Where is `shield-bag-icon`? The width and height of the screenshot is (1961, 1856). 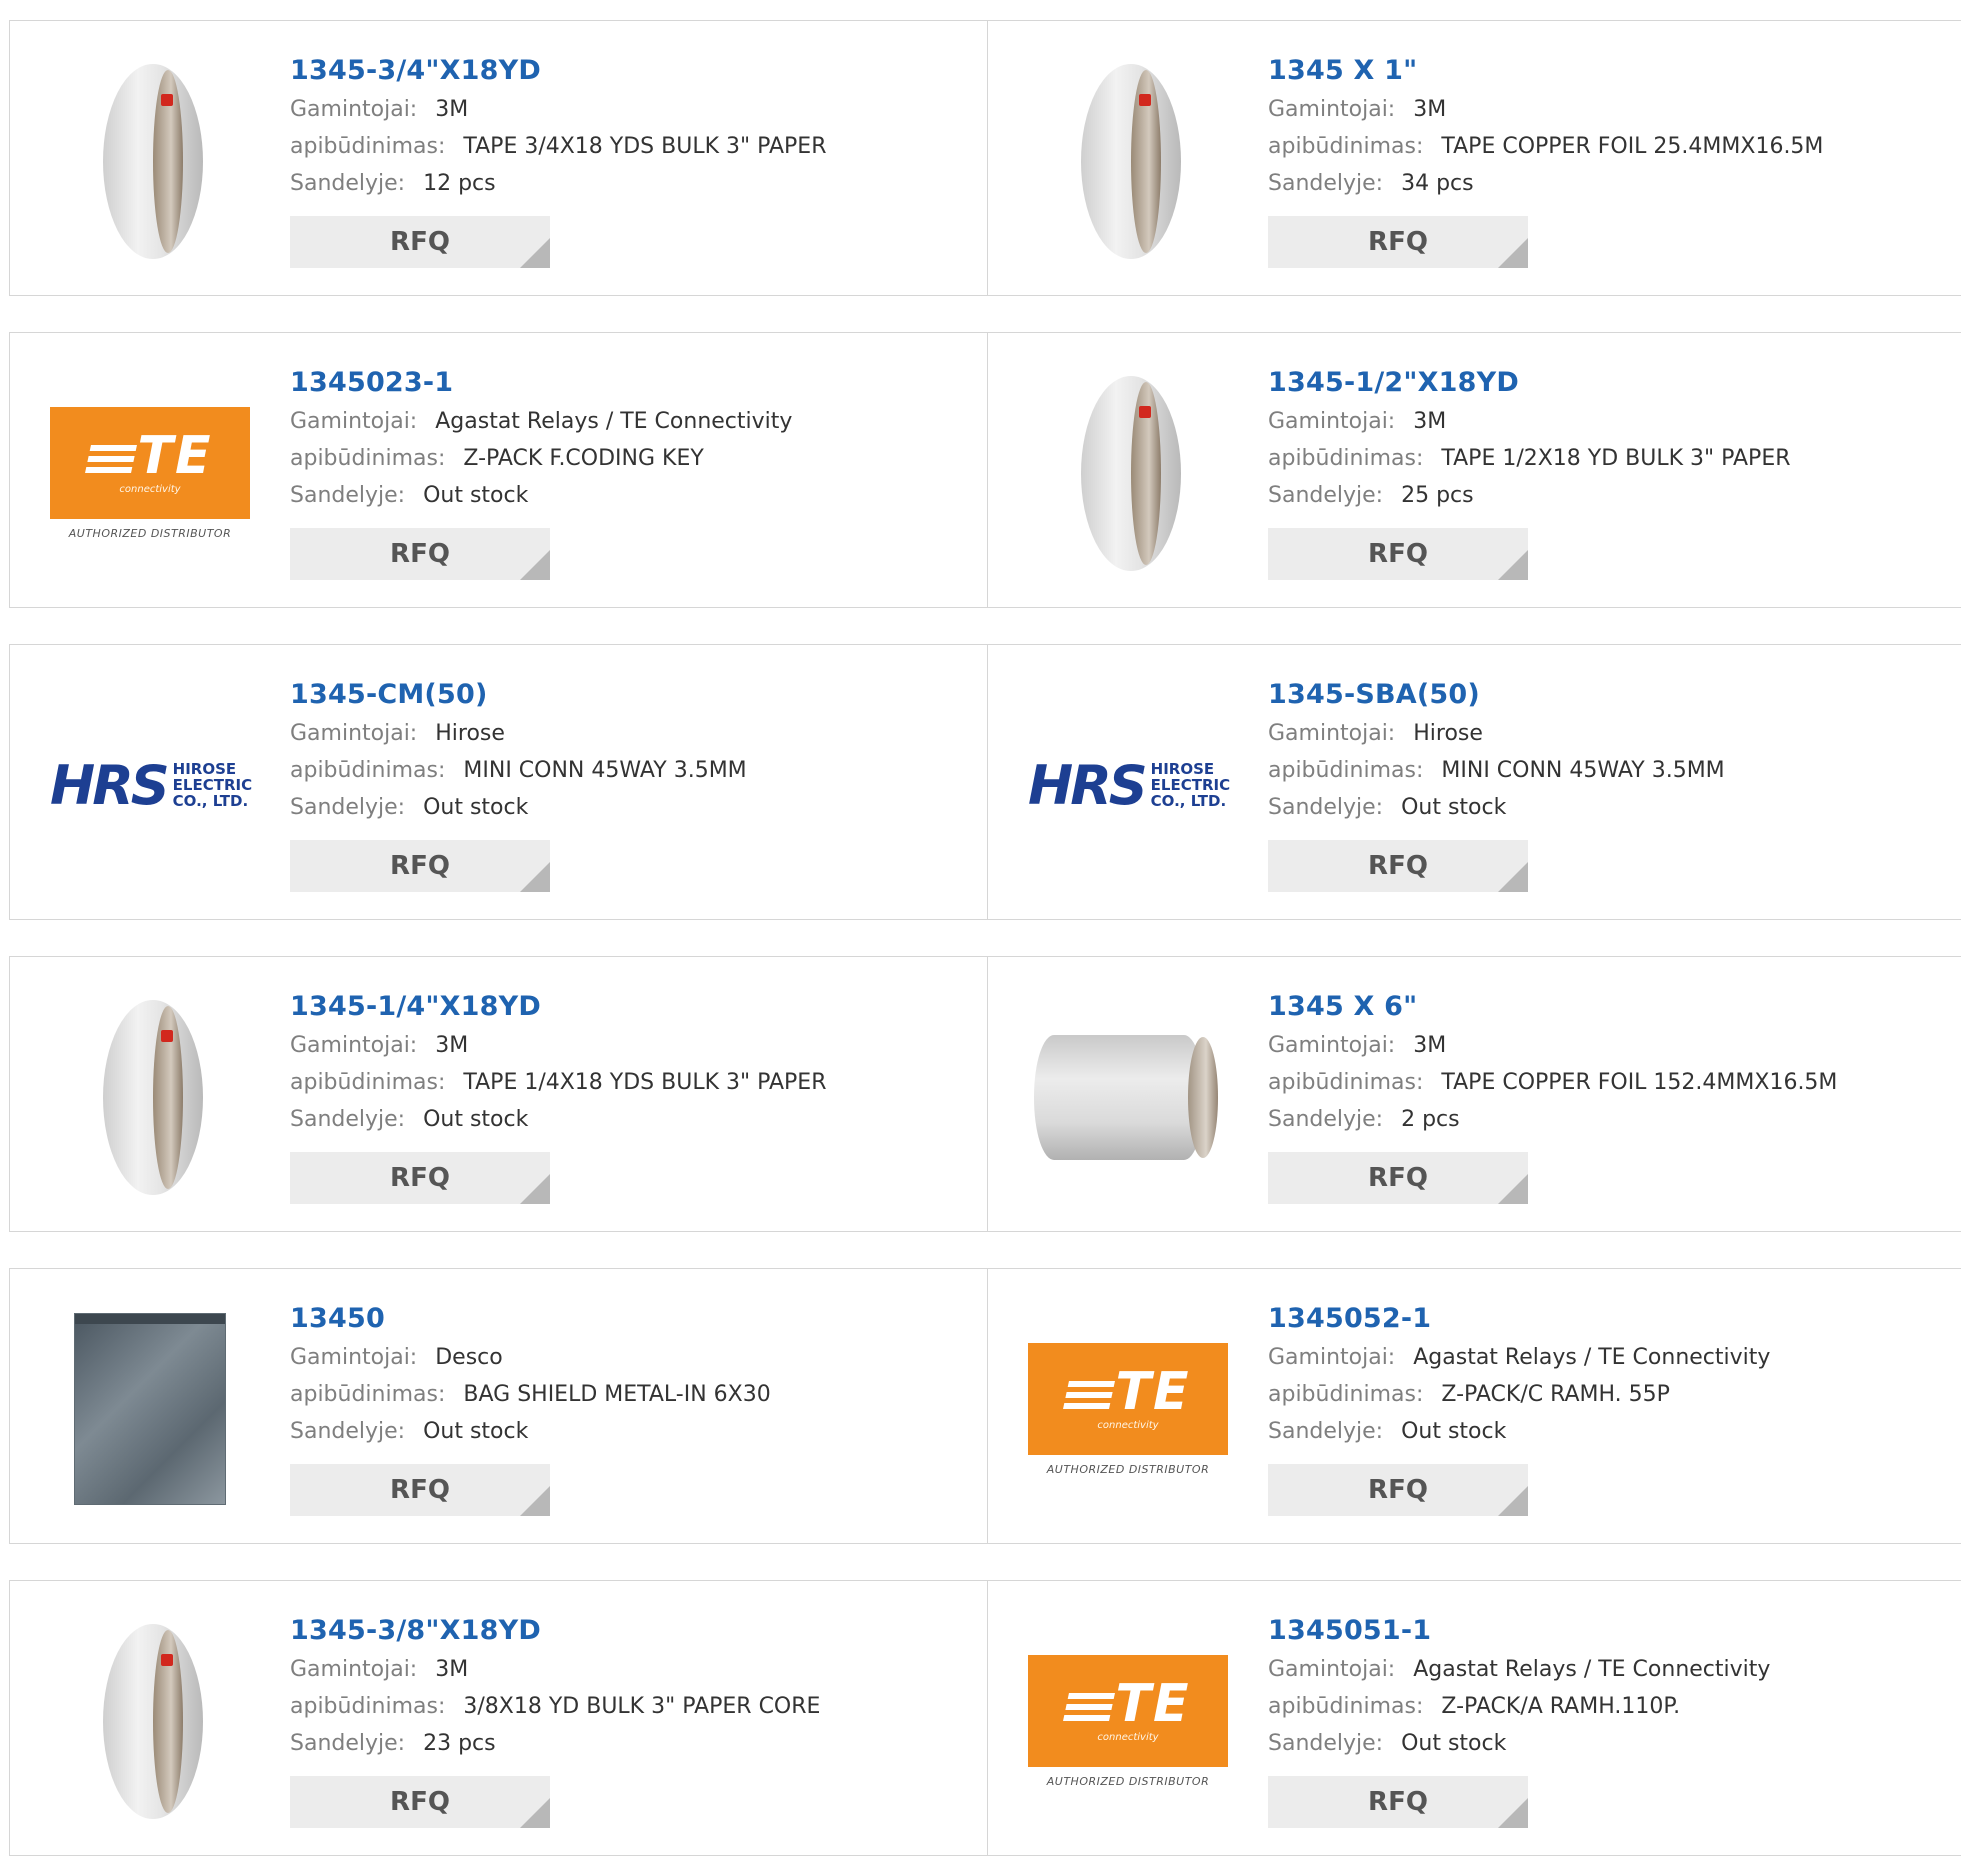
shield-bag-icon is located at coordinates (150, 1409).